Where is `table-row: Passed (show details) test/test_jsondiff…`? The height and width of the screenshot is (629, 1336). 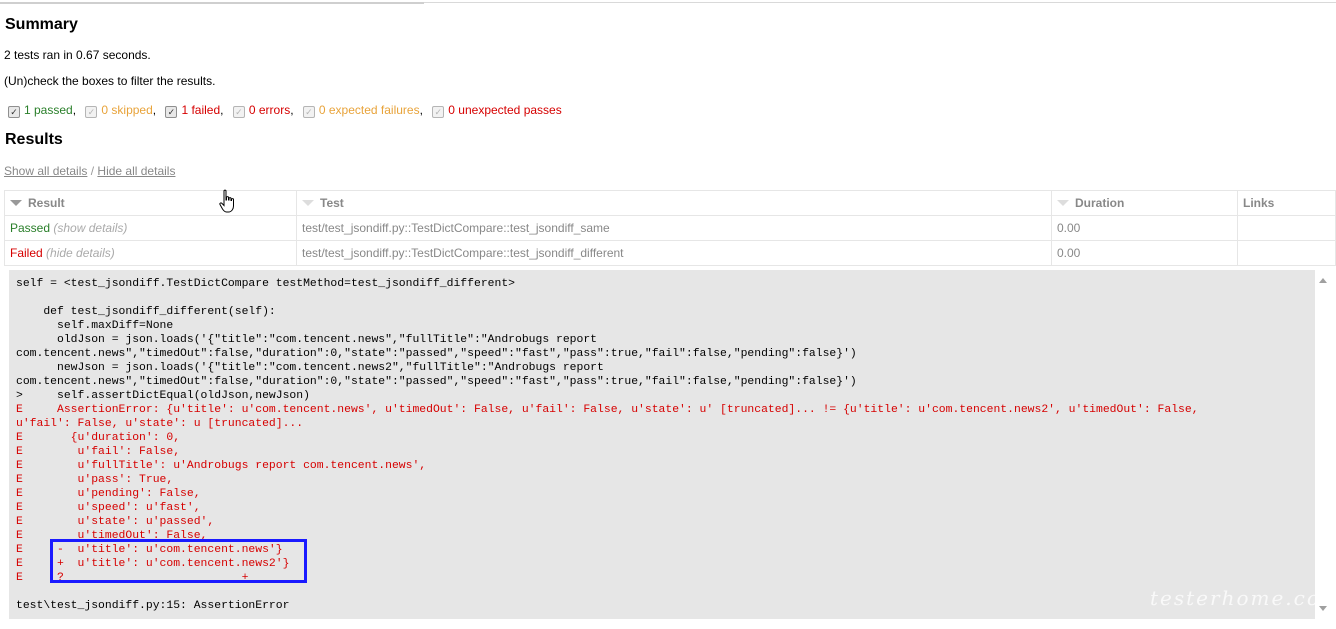 table-row: Passed (show details) test/test_jsondiff… is located at coordinates (670, 228).